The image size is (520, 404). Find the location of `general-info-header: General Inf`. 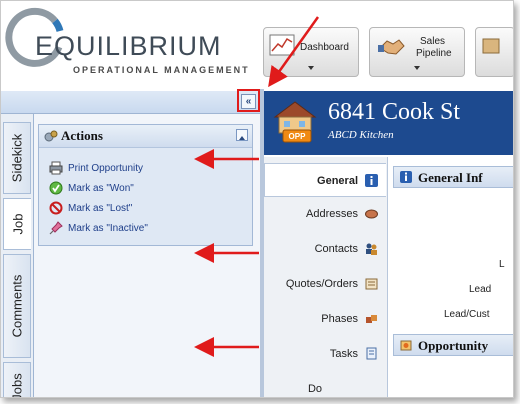

general-info-header: General Inf is located at coordinates (453, 177).